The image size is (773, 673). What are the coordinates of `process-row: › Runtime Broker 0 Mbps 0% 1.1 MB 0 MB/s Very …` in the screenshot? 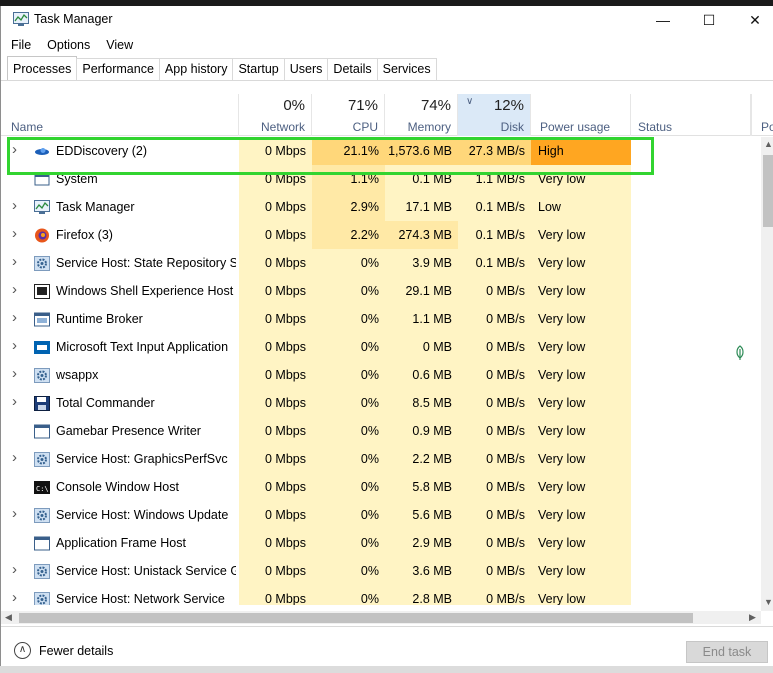 It's located at (381, 319).